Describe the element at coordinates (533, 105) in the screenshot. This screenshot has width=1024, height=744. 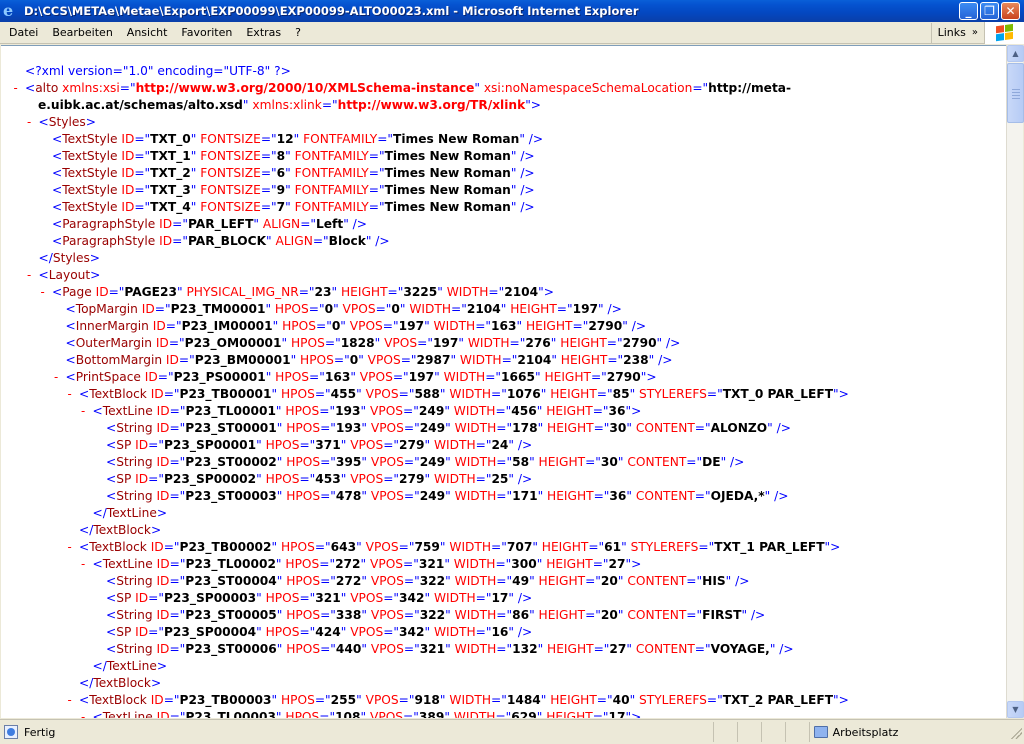
I see `bracket: ">` at that location.